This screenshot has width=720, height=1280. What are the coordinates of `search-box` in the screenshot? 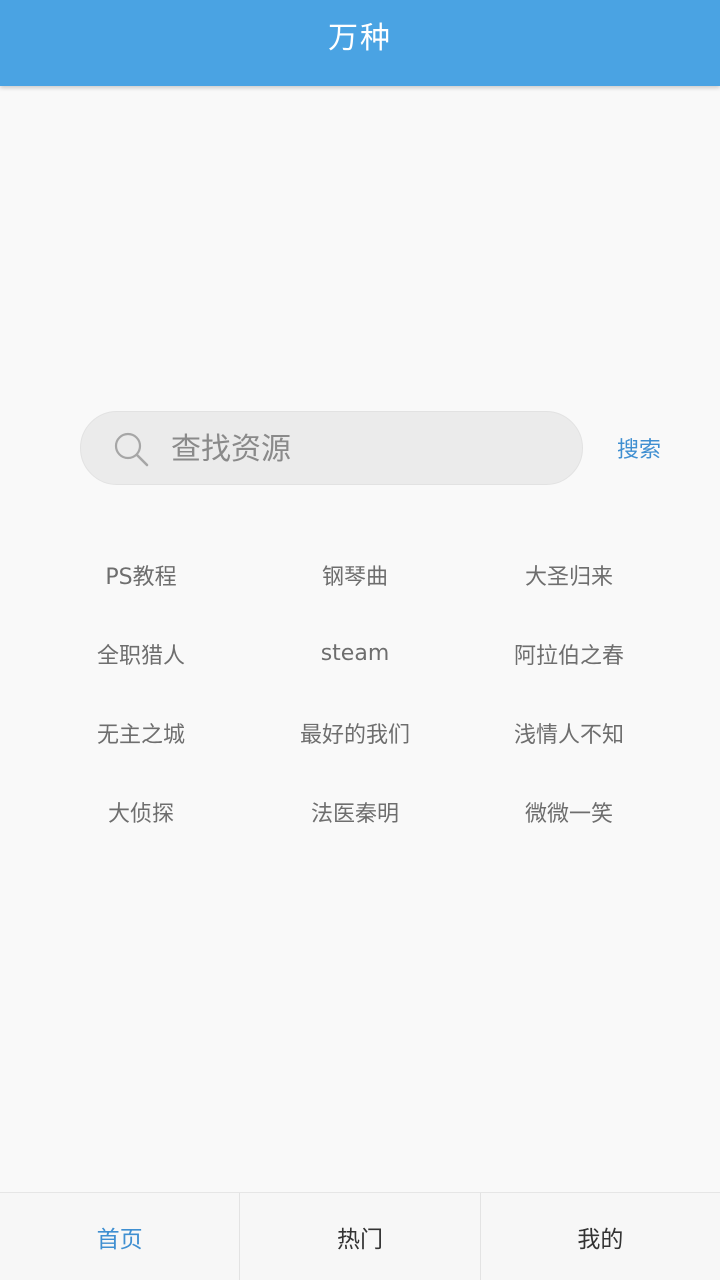 It's located at (331, 448).